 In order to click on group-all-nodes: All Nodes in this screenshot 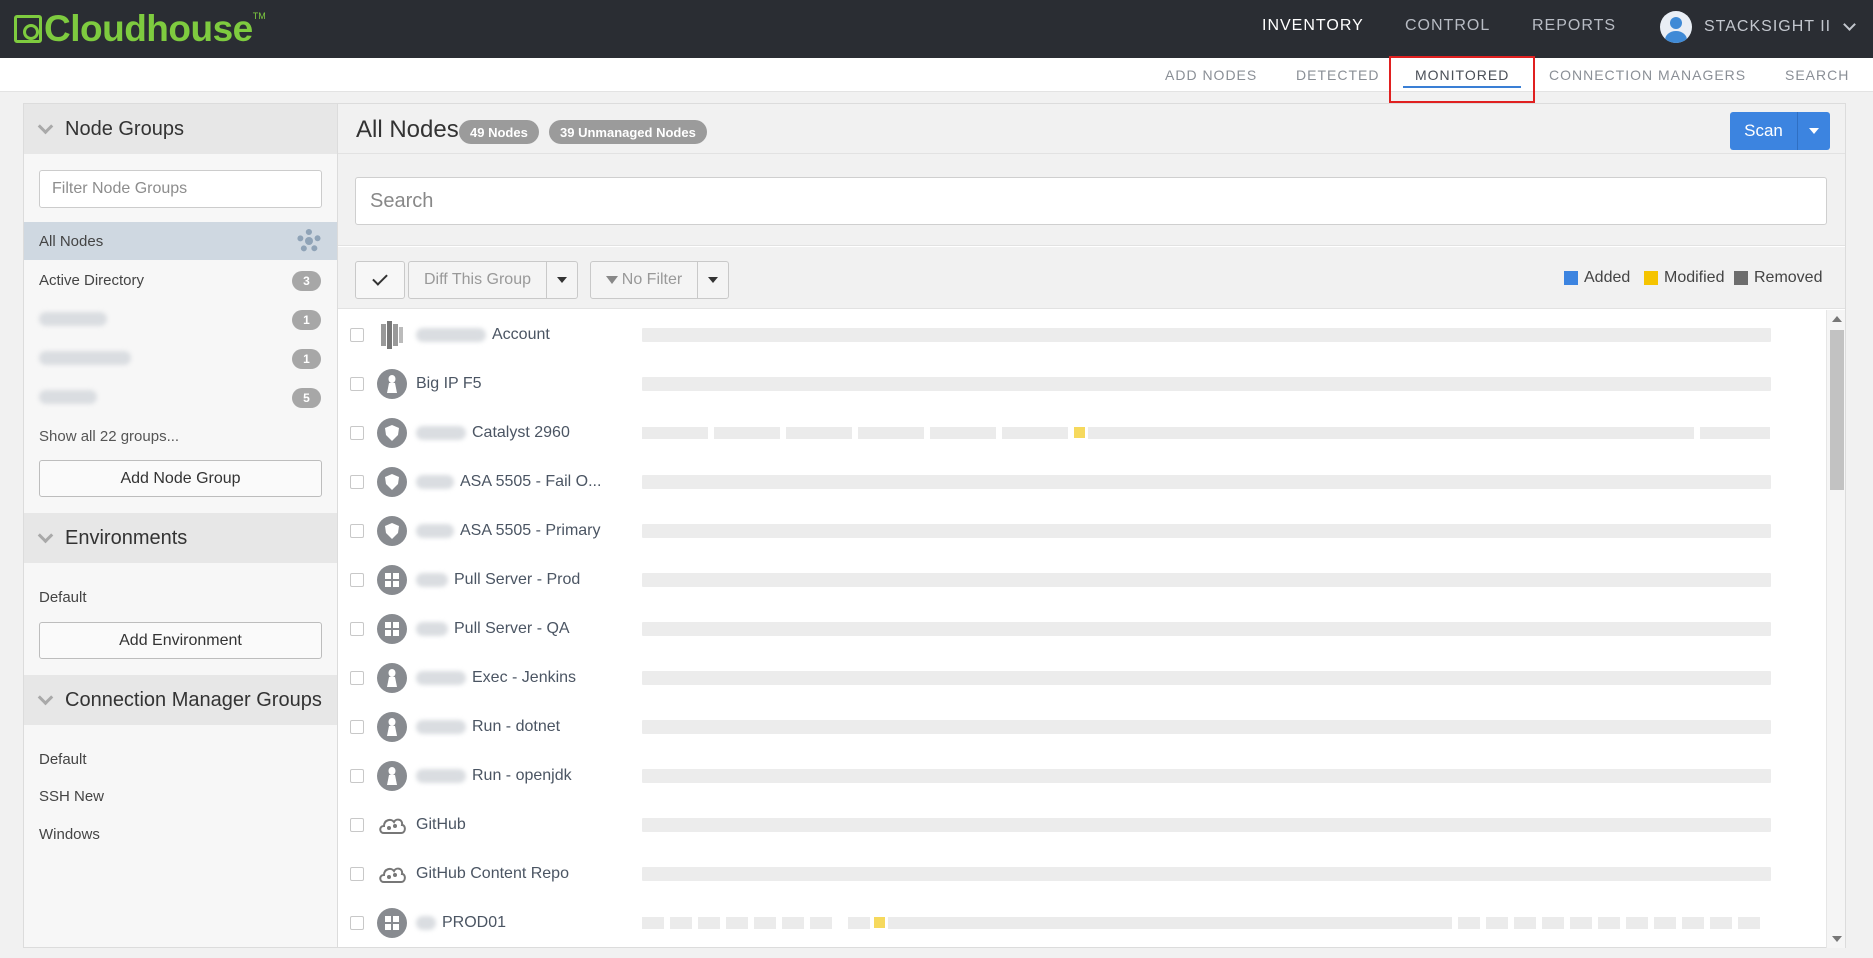, I will do `click(180, 241)`.